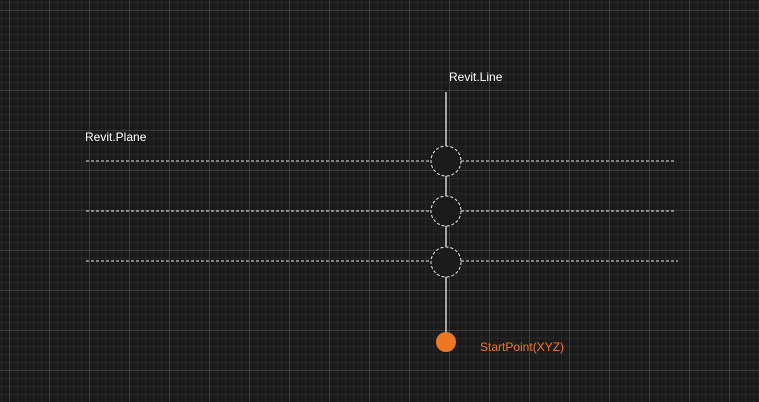 Image resolution: width=759 pixels, height=402 pixels. I want to click on start-point-dot, so click(446, 342).